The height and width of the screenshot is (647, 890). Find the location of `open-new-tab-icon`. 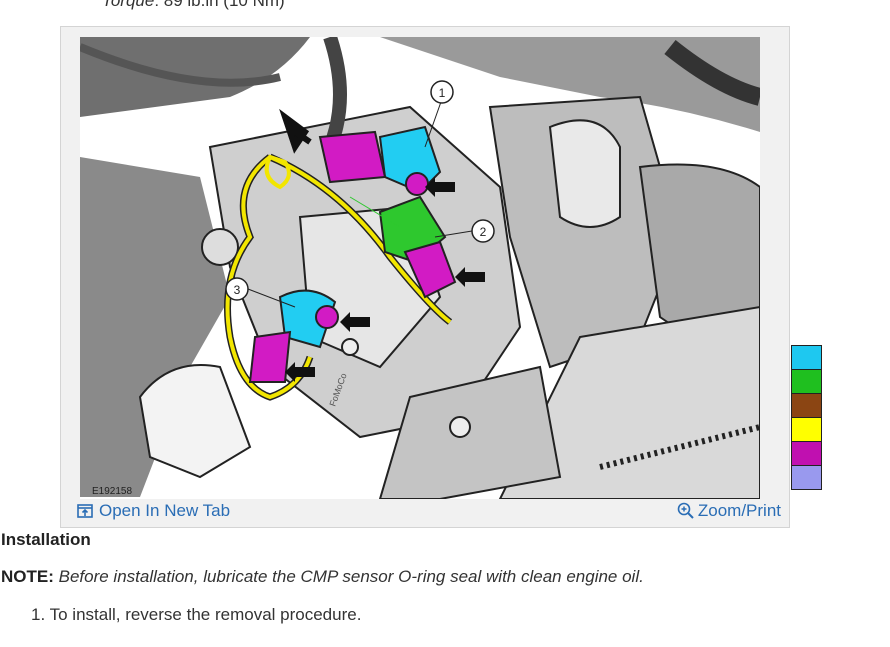

open-new-tab-icon is located at coordinates (85, 511).